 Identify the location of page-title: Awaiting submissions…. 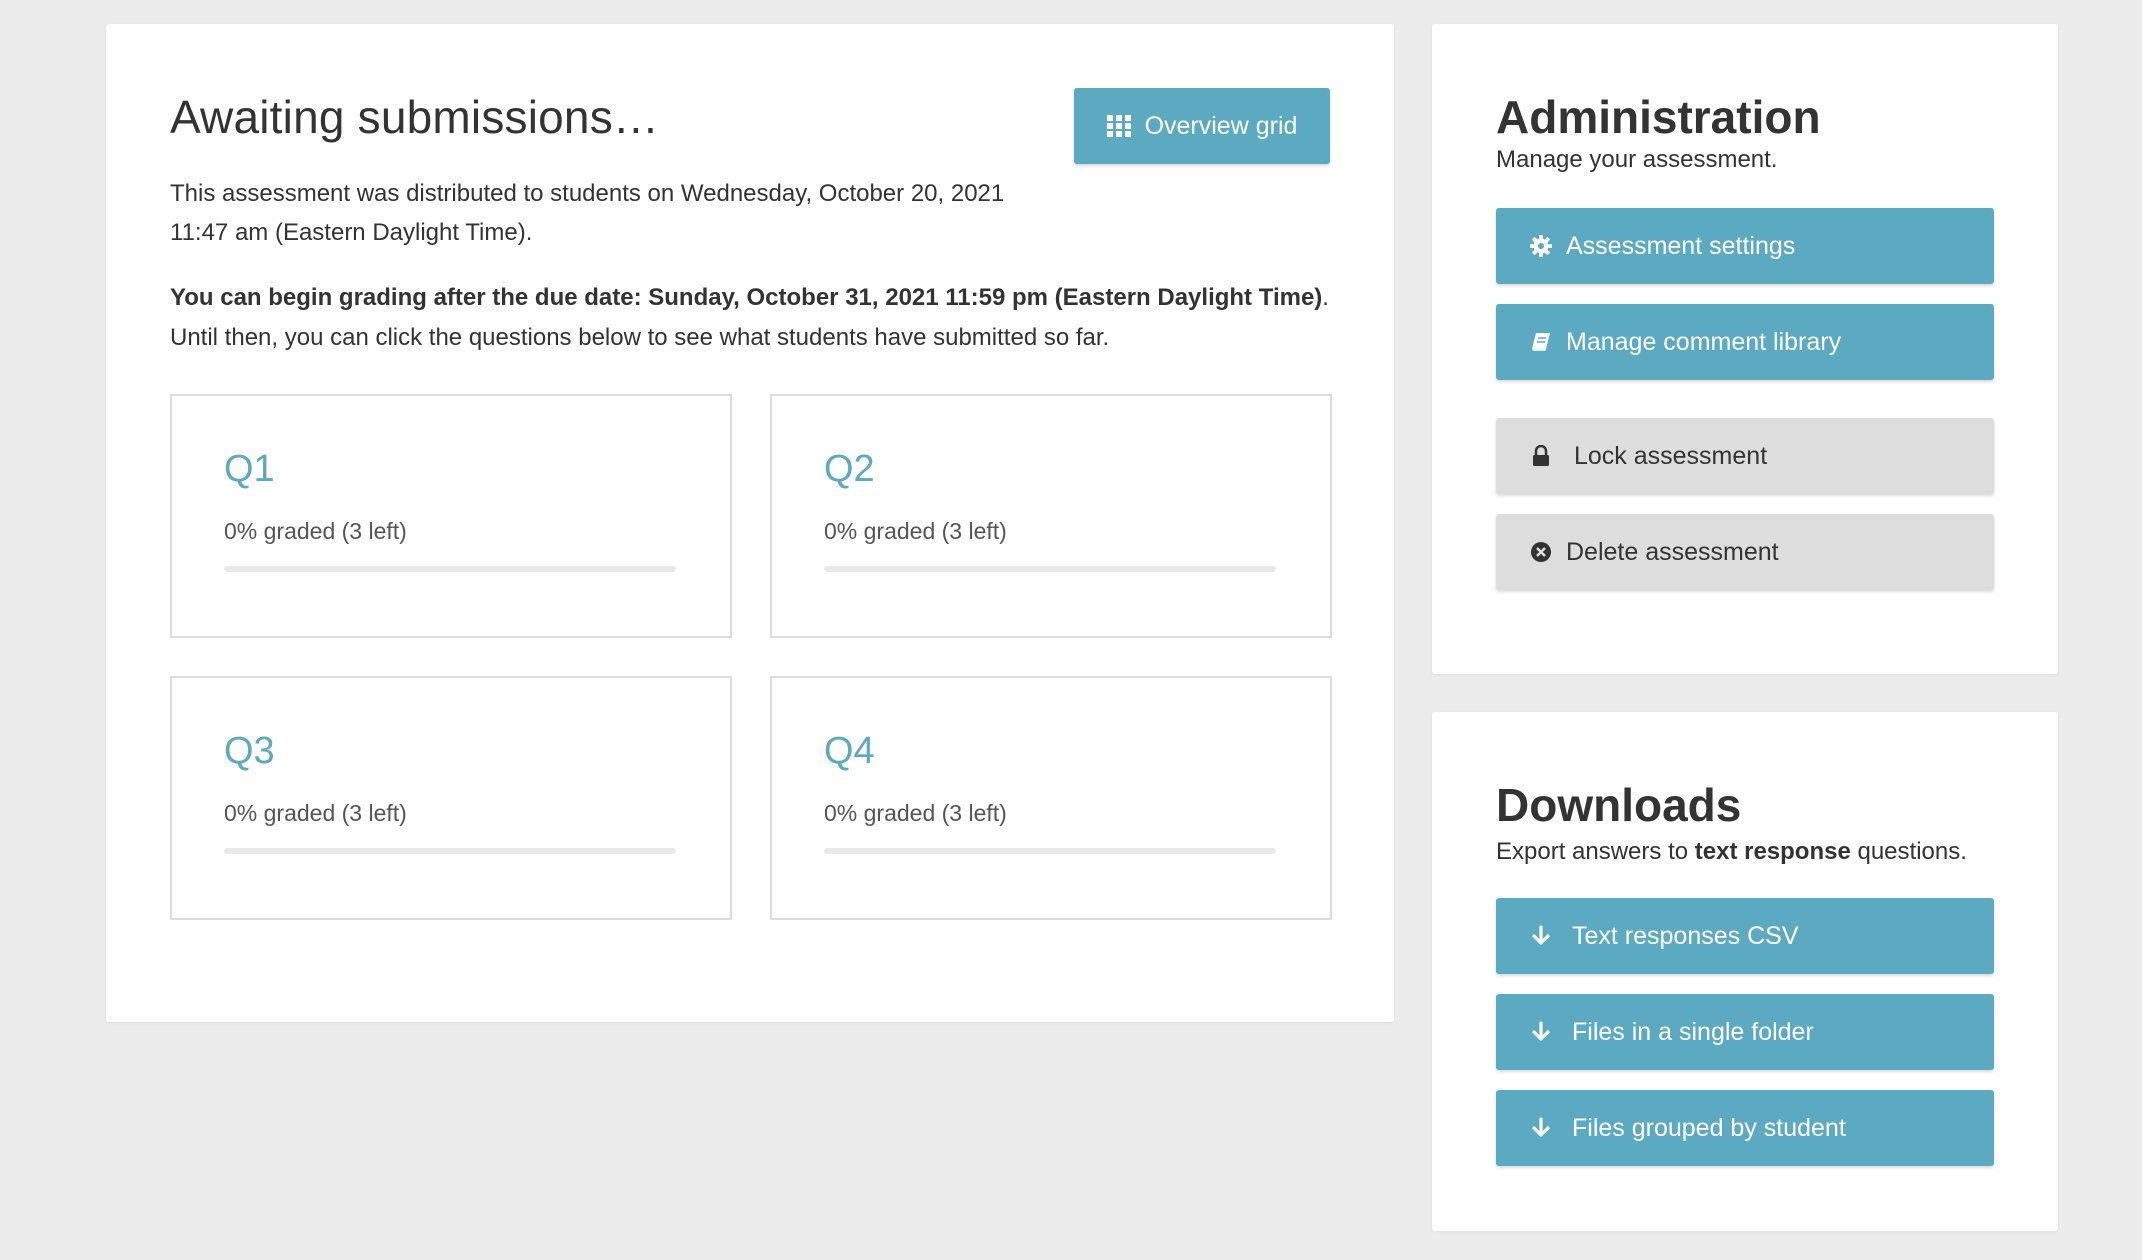
(415, 117).